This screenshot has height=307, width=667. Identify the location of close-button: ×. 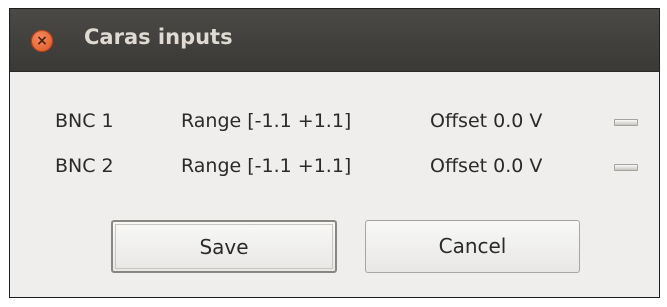
(42, 41).